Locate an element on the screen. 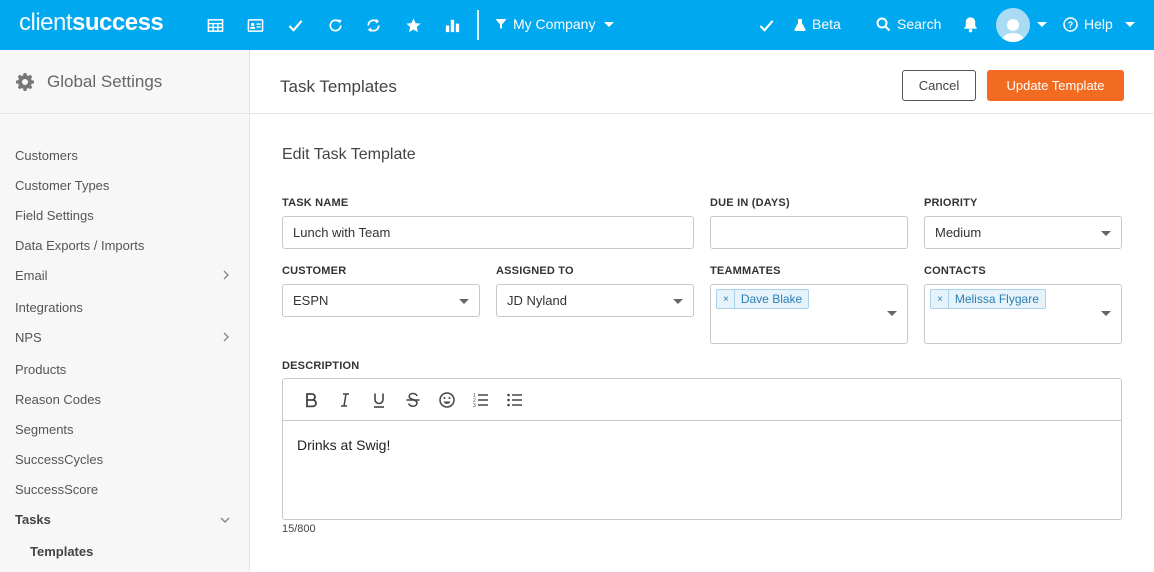 This screenshot has width=1154, height=572. assigned-to-select: JD Nyland is located at coordinates (595, 300).